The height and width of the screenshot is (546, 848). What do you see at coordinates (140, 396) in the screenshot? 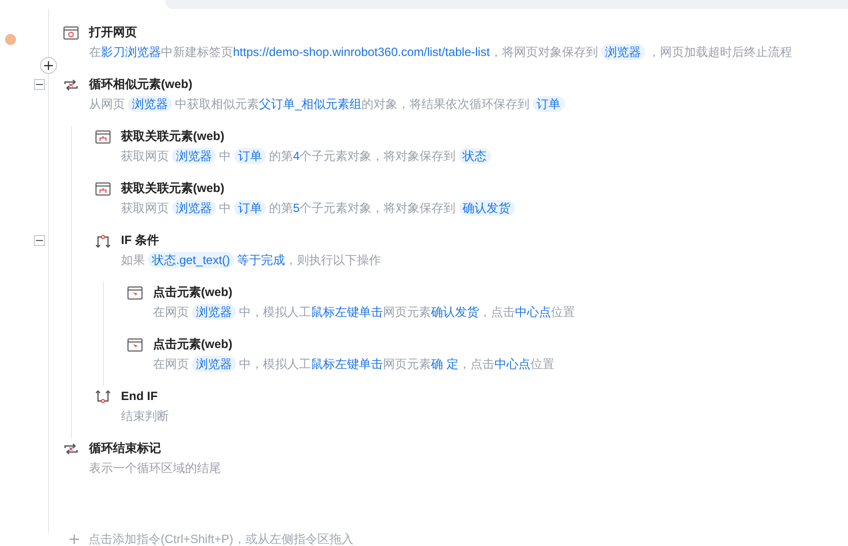
I see `step-title: End IF` at bounding box center [140, 396].